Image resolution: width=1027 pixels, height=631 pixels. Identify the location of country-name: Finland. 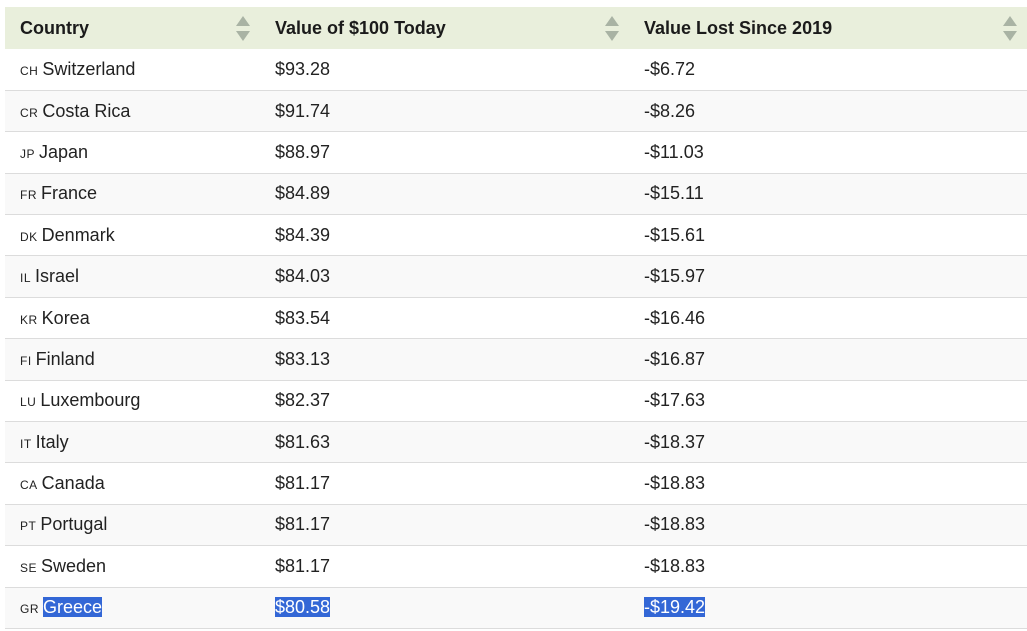
(65, 358).